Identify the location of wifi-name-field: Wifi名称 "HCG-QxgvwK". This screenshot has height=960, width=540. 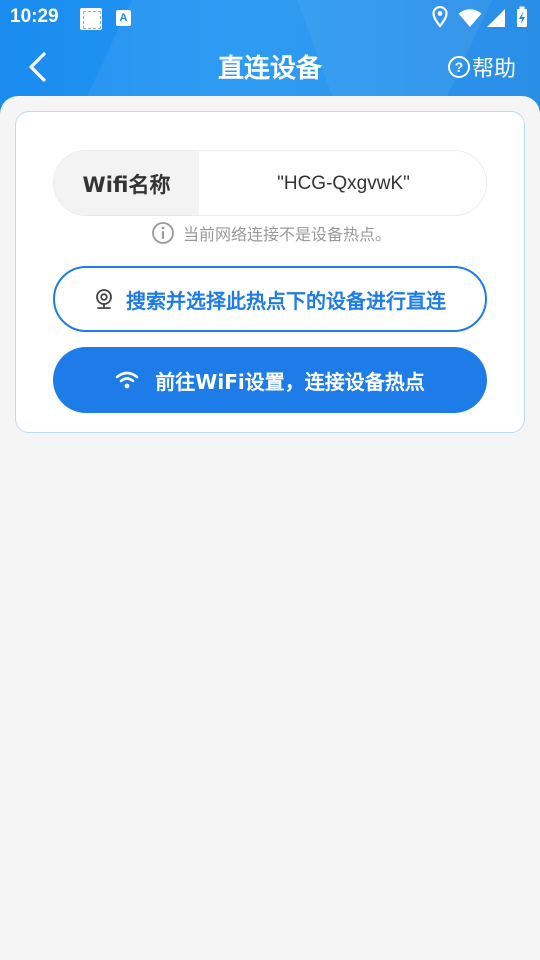
(270, 183).